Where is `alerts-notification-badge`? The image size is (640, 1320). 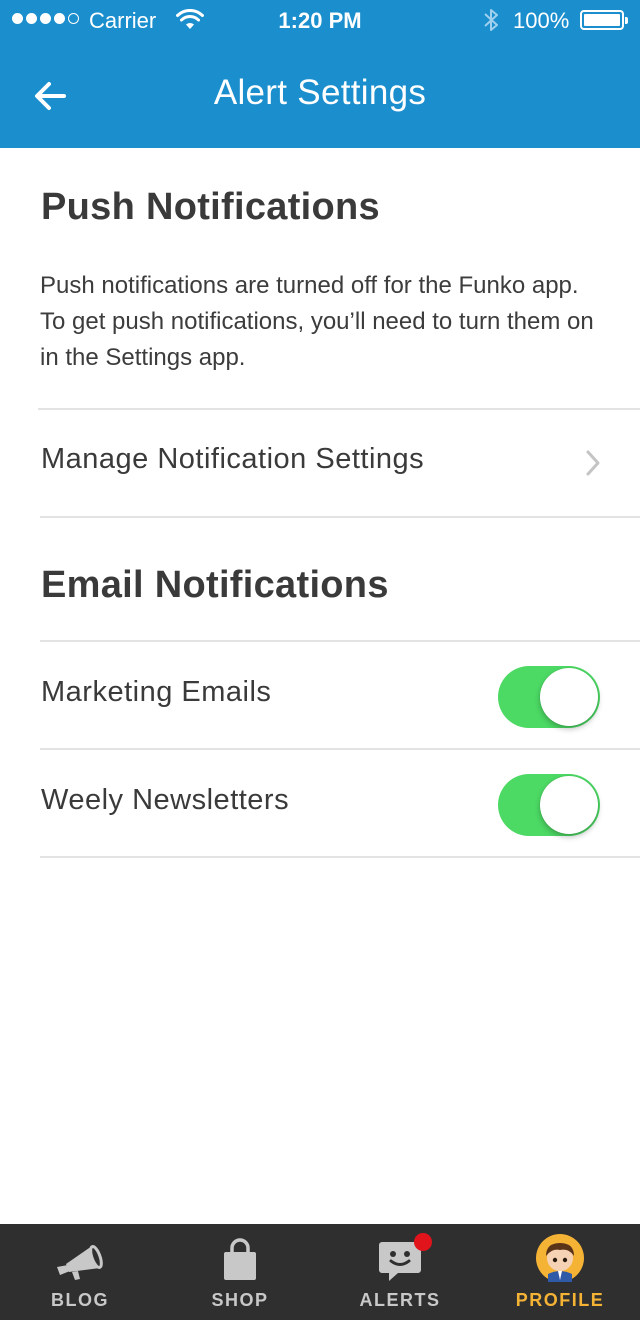
alerts-notification-badge is located at coordinates (423, 1242).